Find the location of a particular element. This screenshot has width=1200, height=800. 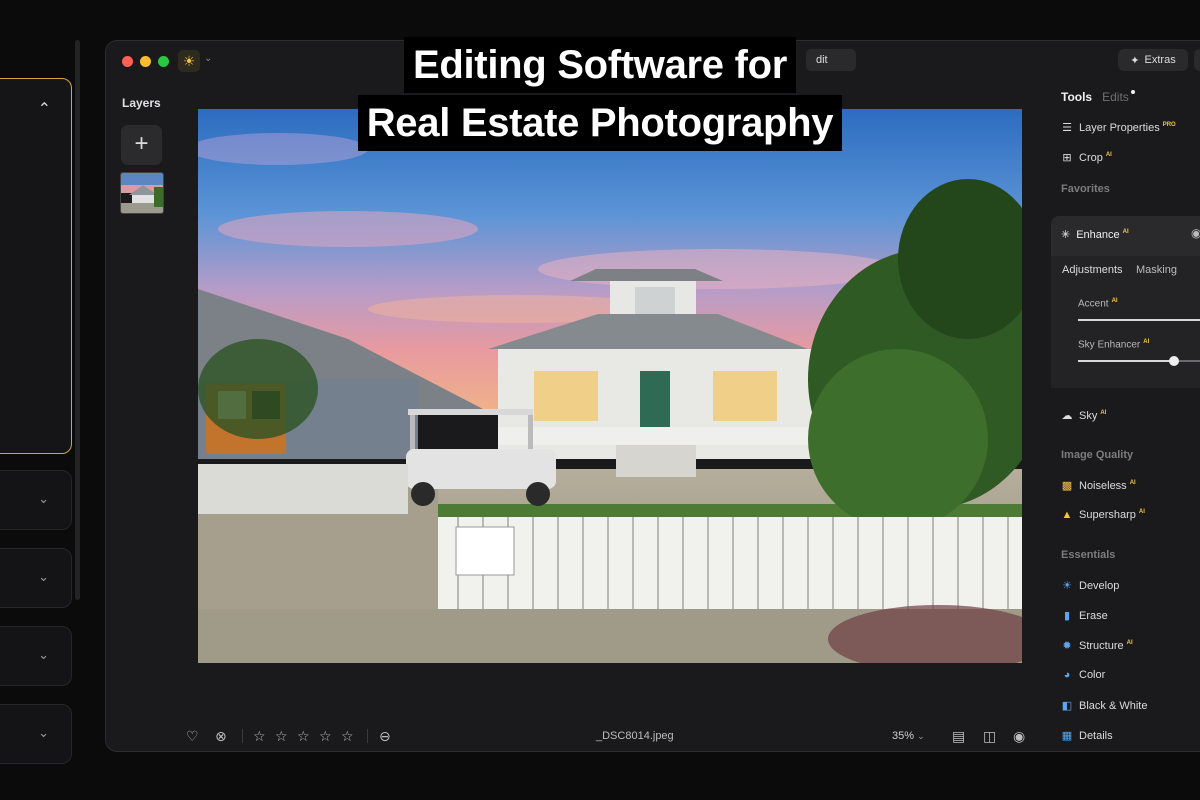

zoom-level: 35% ⌄ is located at coordinates (908, 736).